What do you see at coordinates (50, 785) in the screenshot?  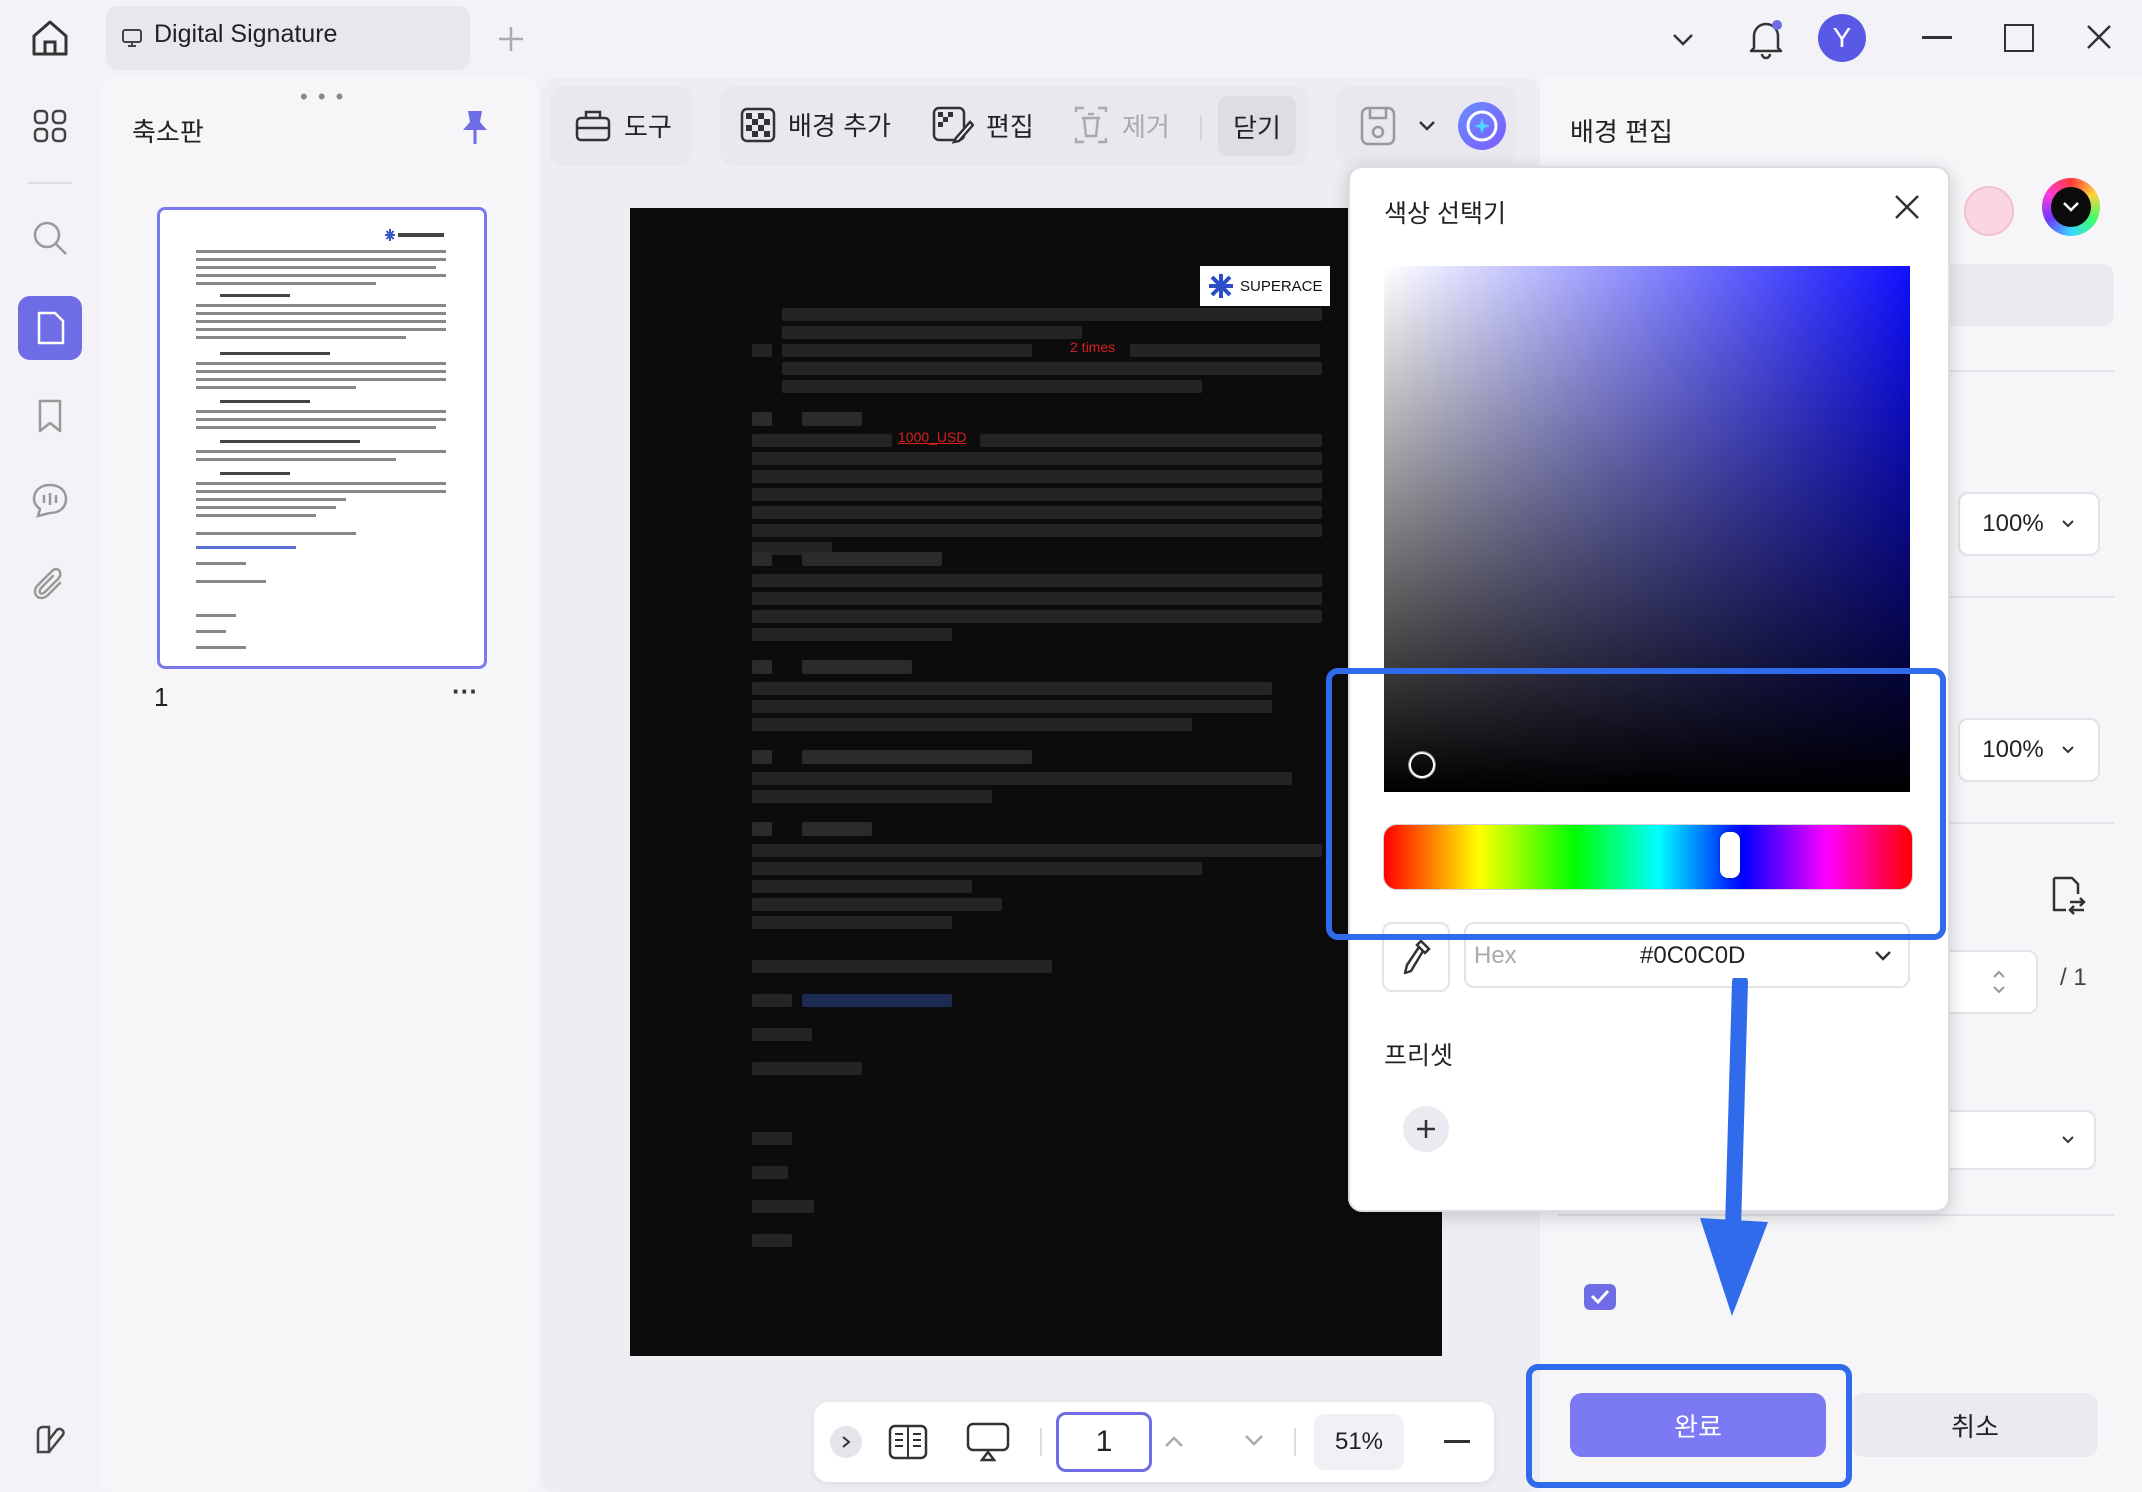 I see `left-rail` at bounding box center [50, 785].